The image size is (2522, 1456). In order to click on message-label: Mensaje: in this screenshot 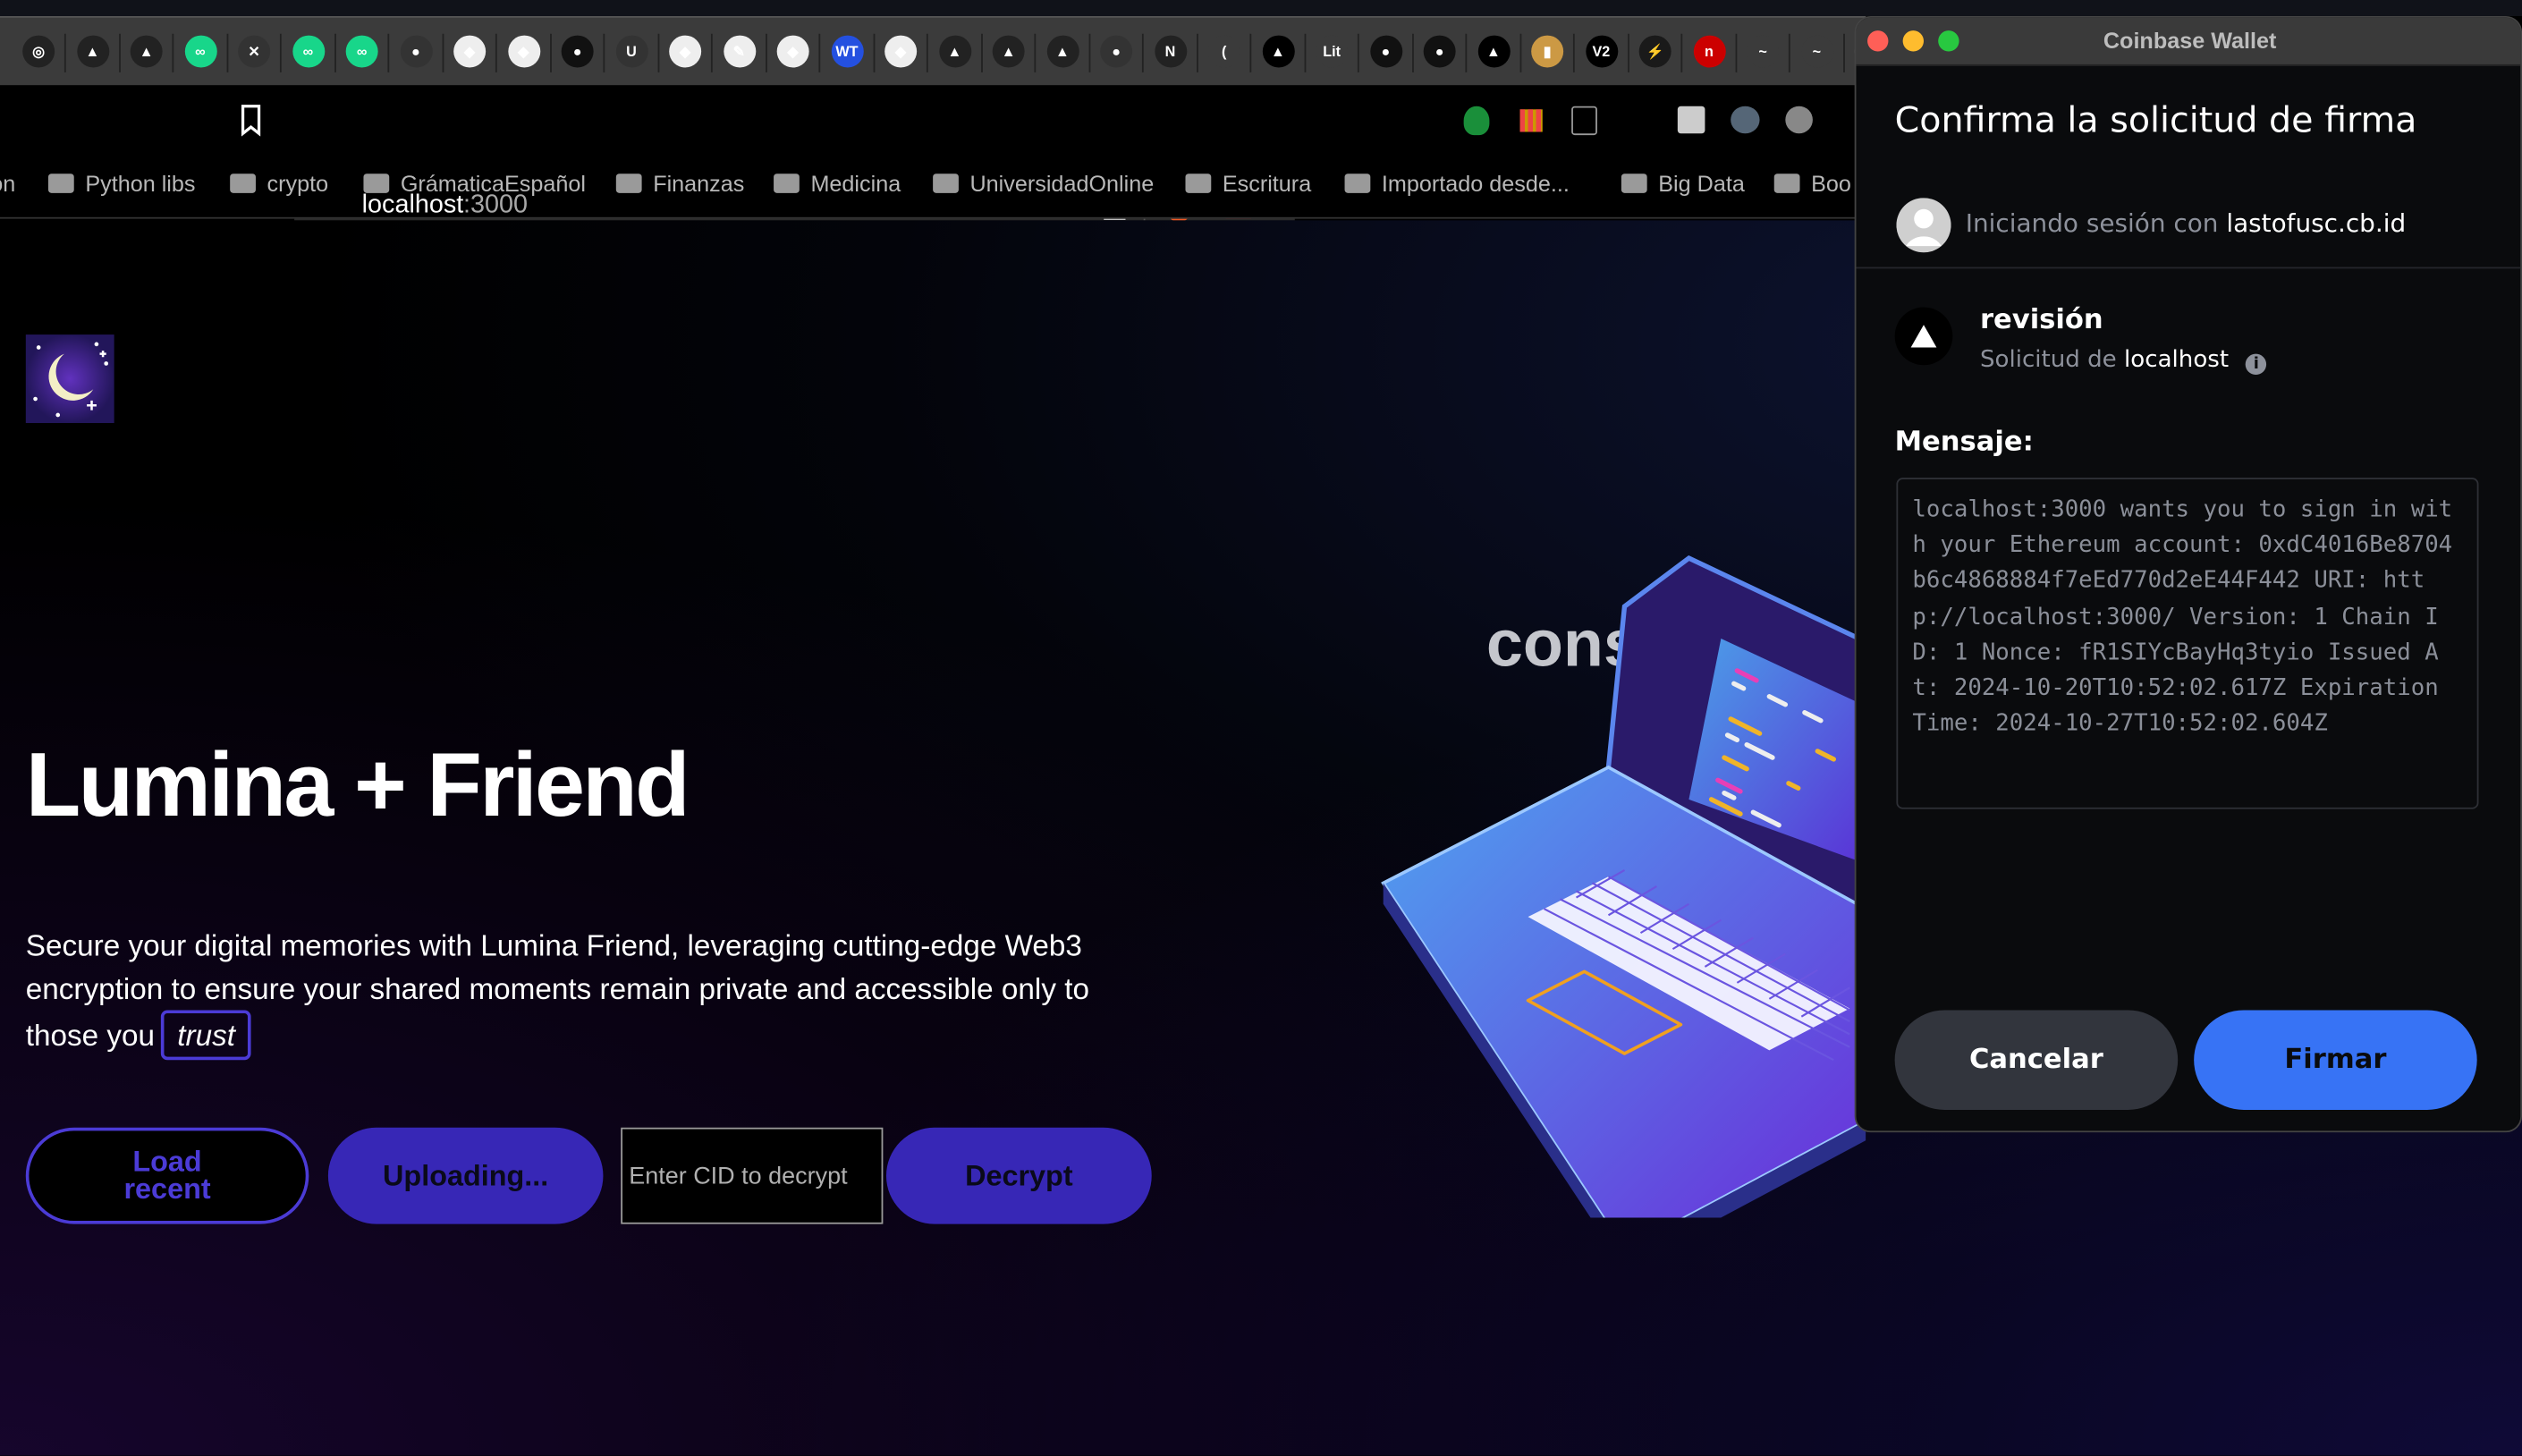, I will do `click(1964, 442)`.